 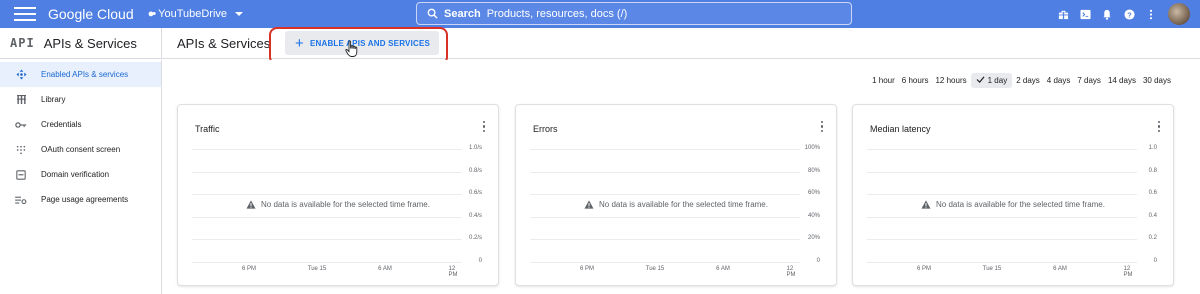 I want to click on y-tick-label: 1.0, so click(x=1152, y=148).